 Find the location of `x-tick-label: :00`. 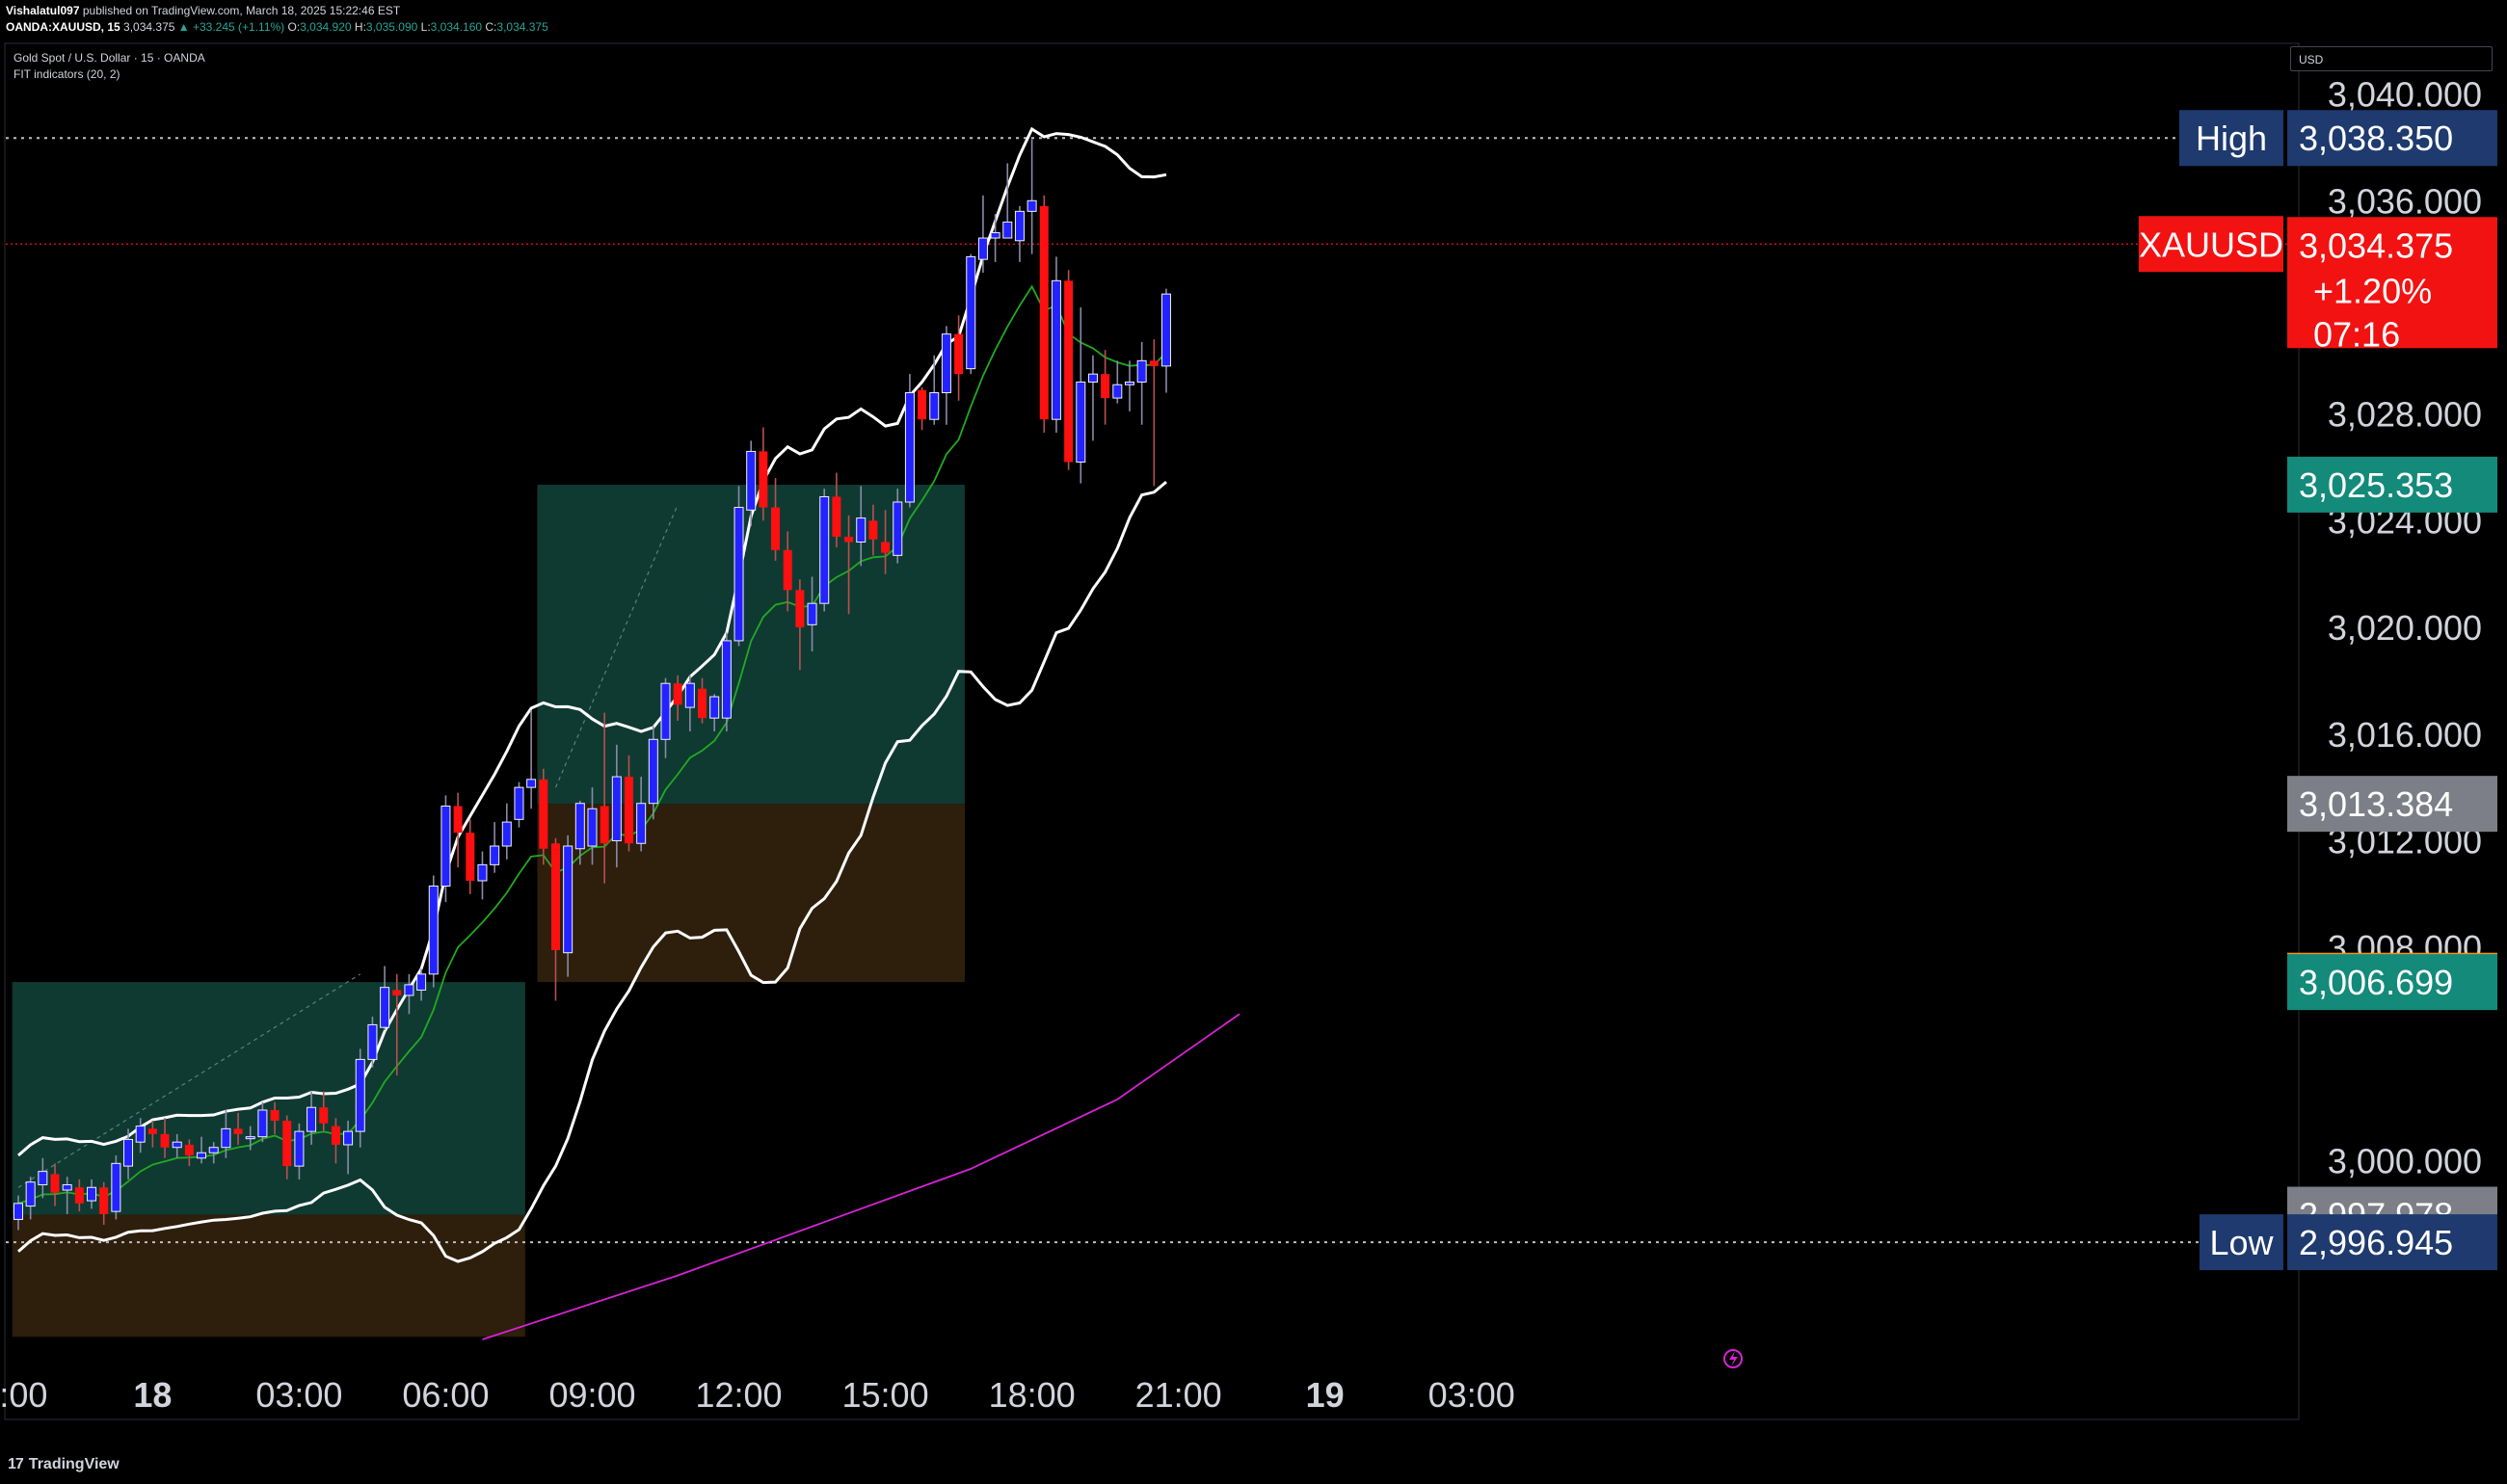

x-tick-label: :00 is located at coordinates (23, 1395).